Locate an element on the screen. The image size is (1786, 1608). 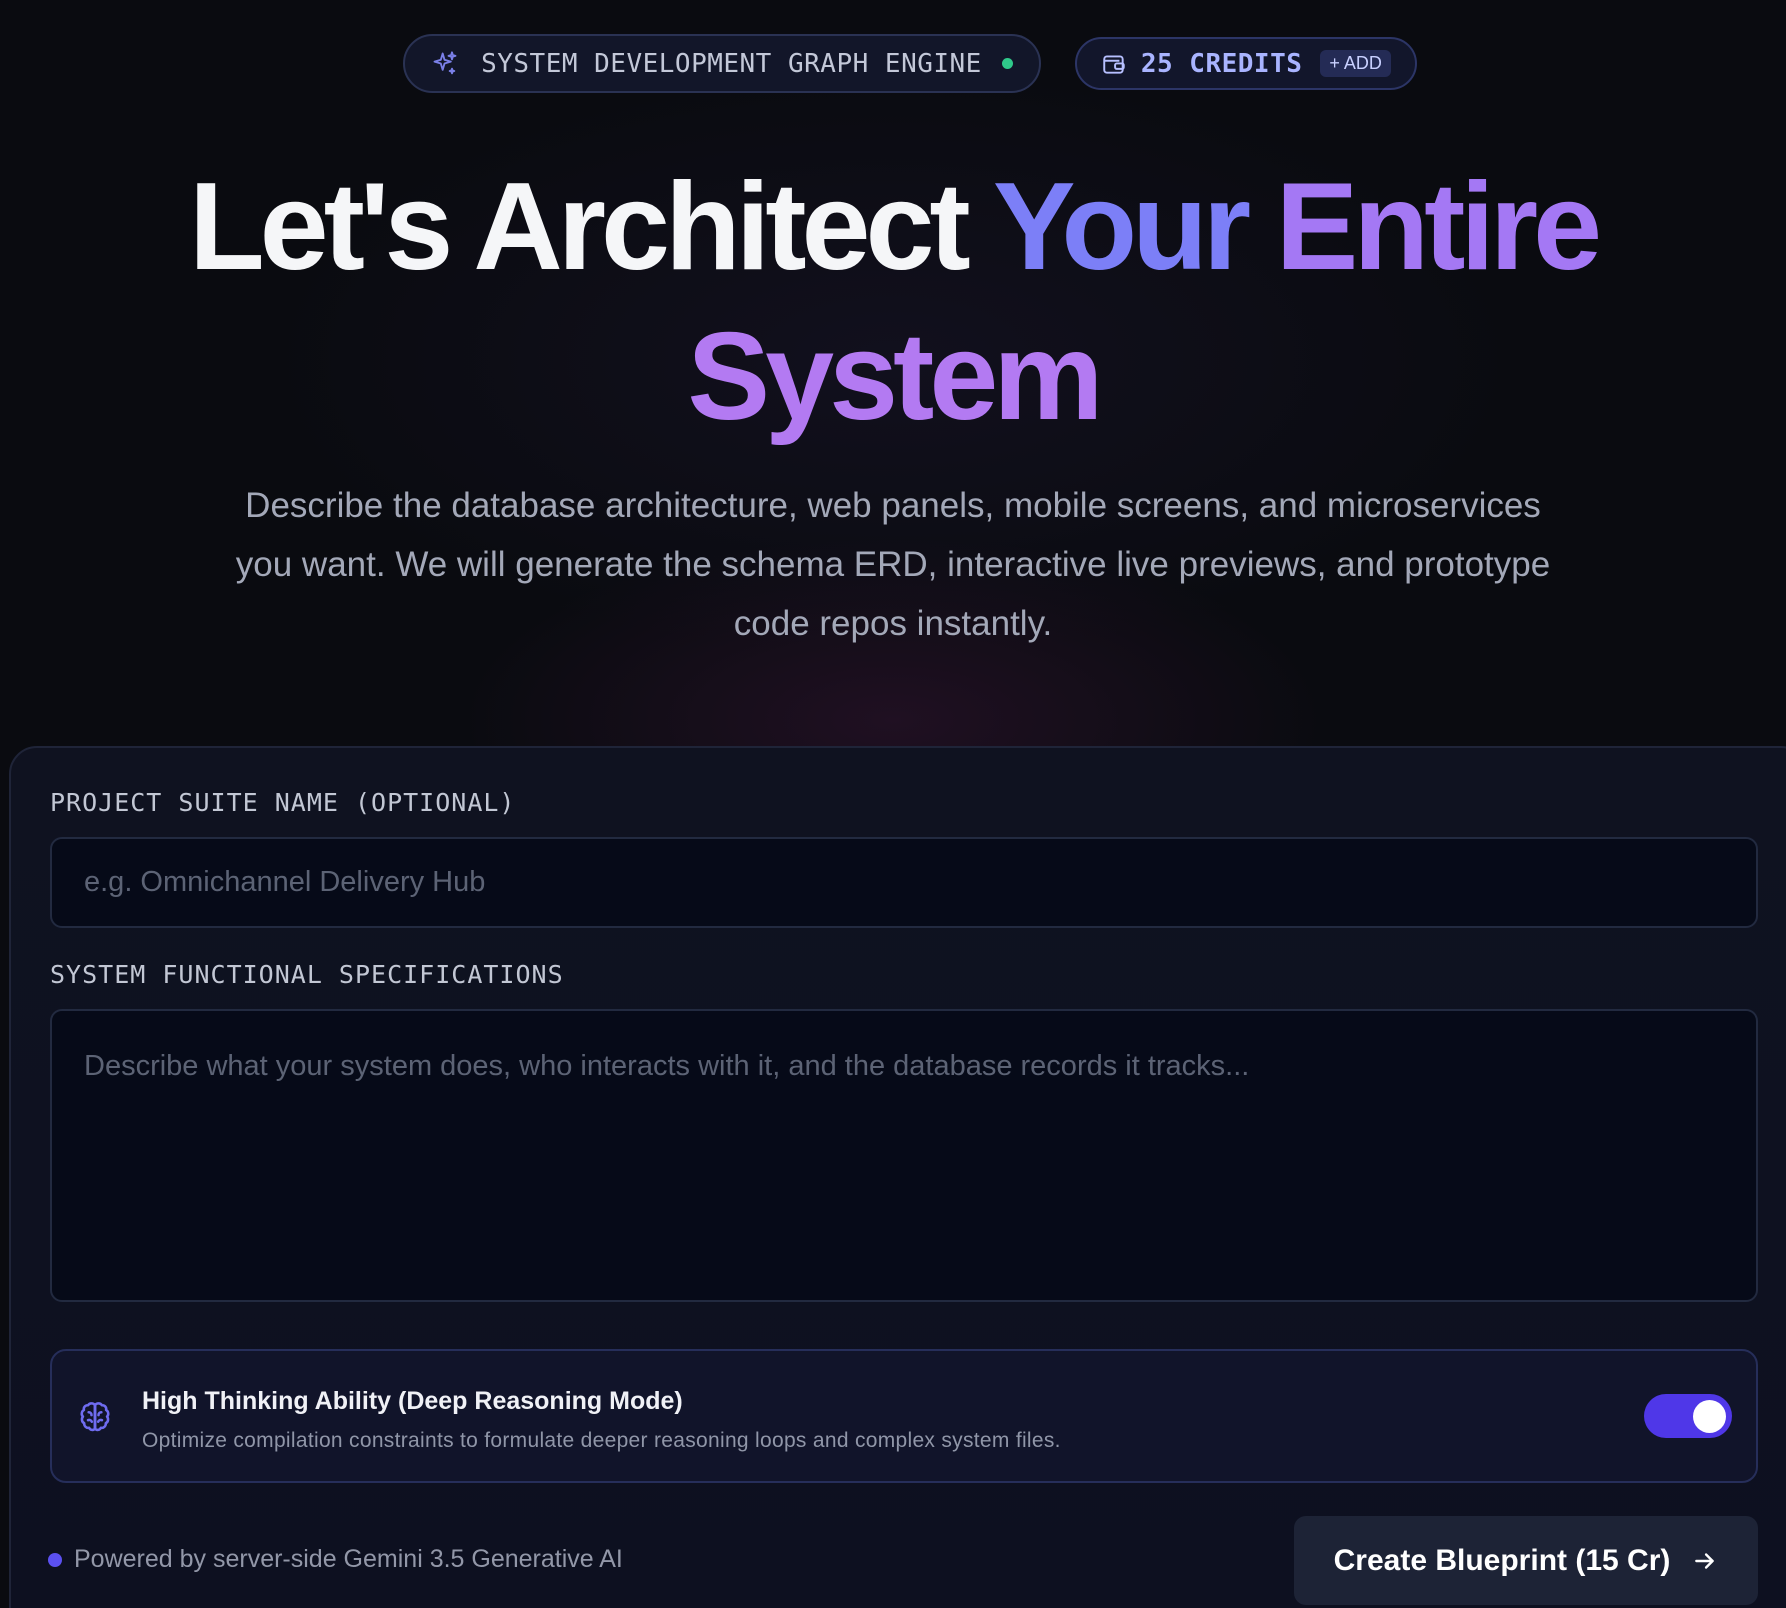
status-dot is located at coordinates (1007, 63).